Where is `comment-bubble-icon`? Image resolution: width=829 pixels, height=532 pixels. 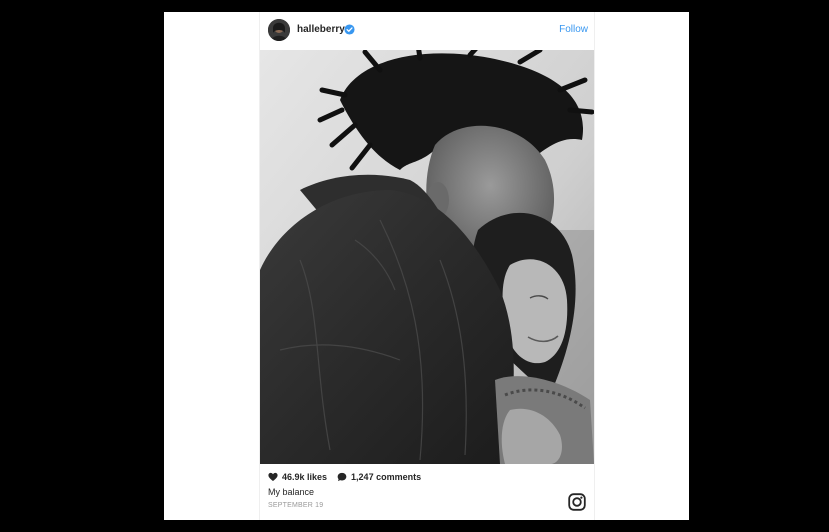 comment-bubble-icon is located at coordinates (342, 477).